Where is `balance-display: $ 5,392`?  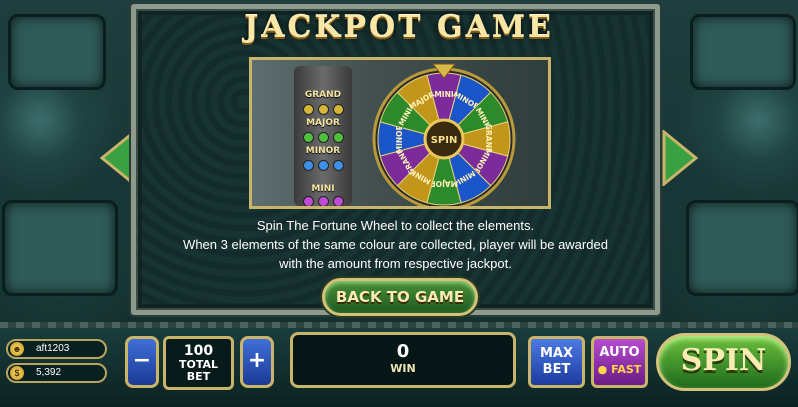 balance-display: $ 5,392 is located at coordinates (56, 373).